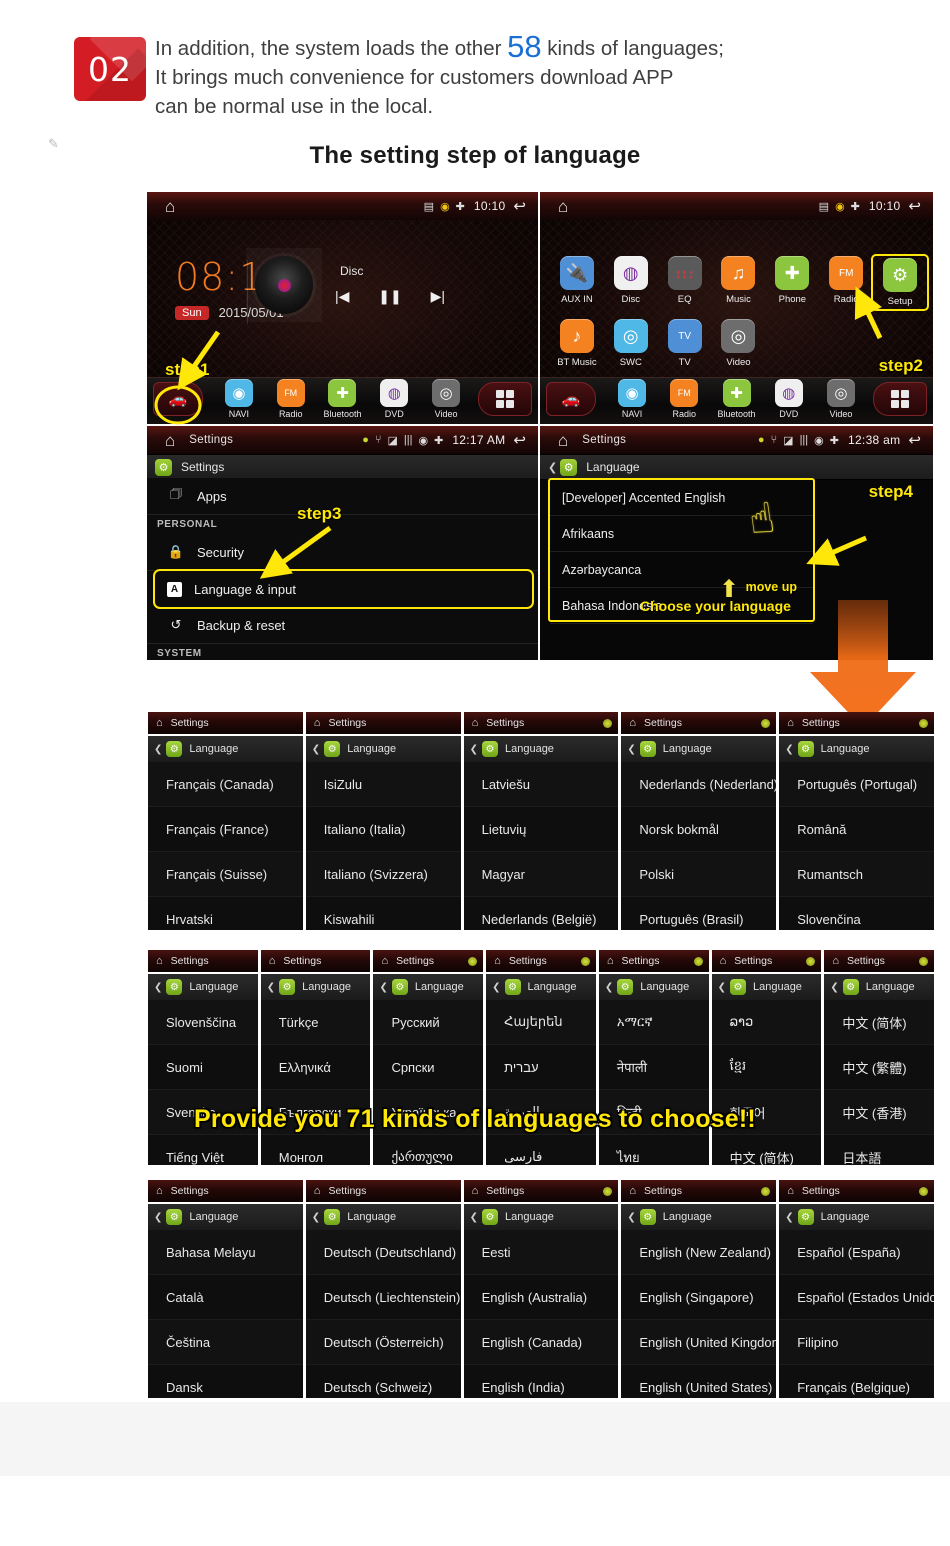 Image resolution: width=950 pixels, height=1546 pixels. I want to click on app-bt-music: ♪ BT Music, so click(577, 343).